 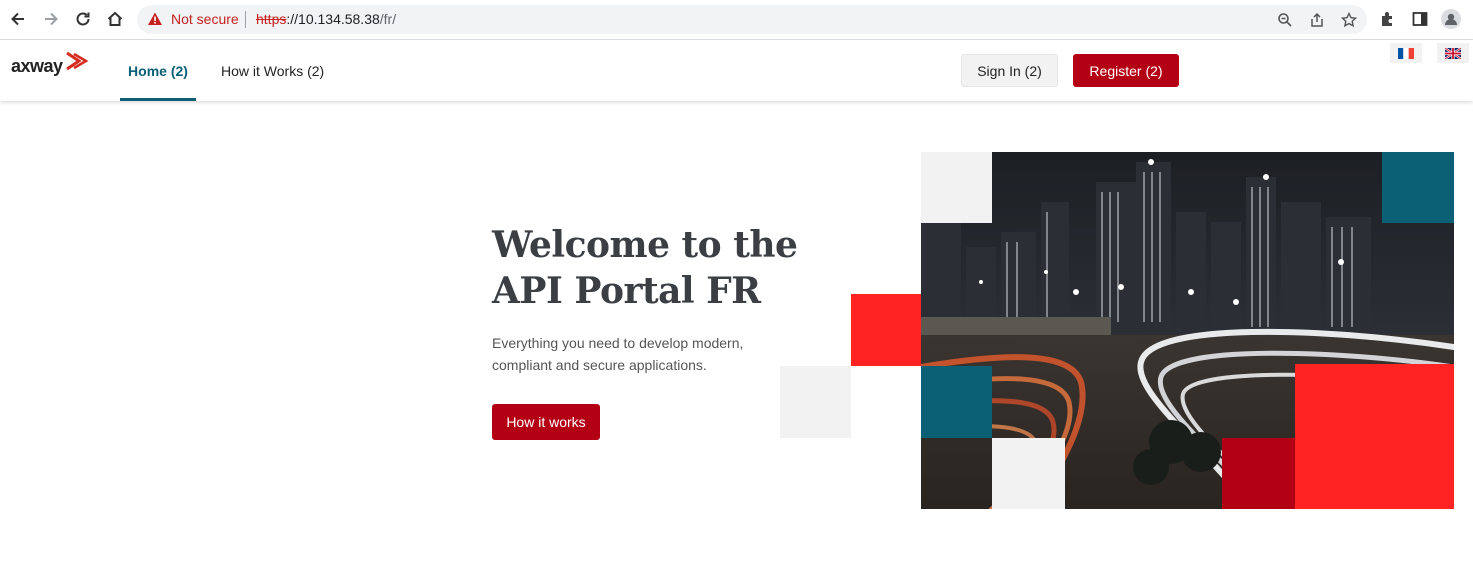 I want to click on side-panel-icon, so click(x=1420, y=19).